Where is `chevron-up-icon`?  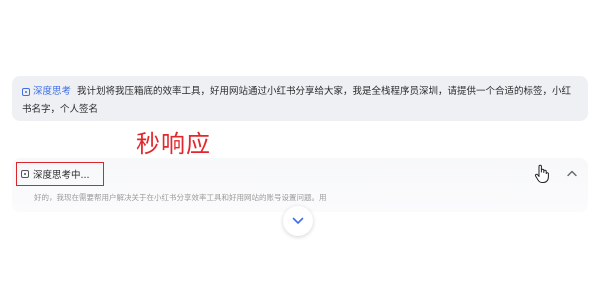 chevron-up-icon is located at coordinates (572, 173).